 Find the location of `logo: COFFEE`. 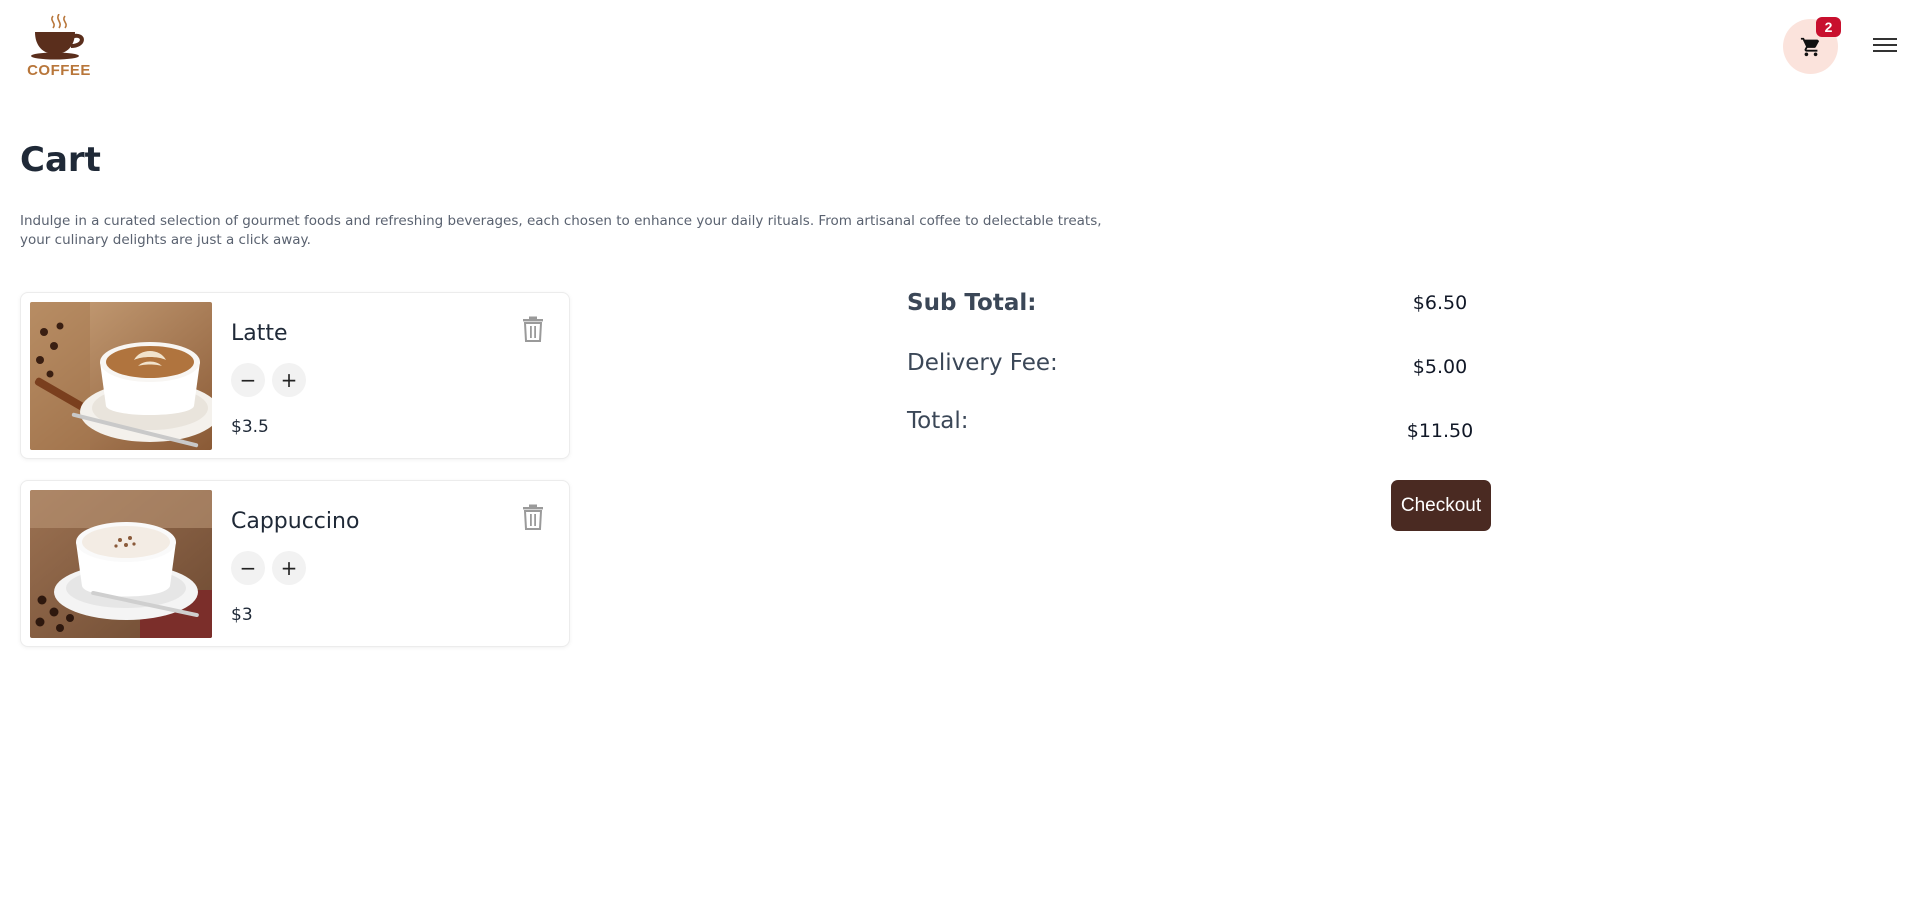

logo: COFFEE is located at coordinates (59, 47).